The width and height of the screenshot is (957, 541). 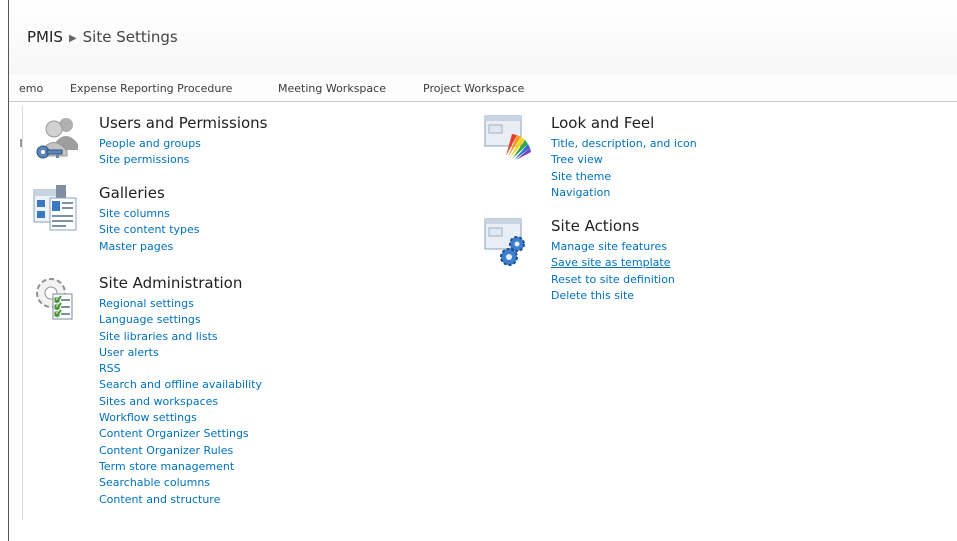 What do you see at coordinates (180, 418) in the screenshot?
I see `link-workflow-settings: Workflow settings` at bounding box center [180, 418].